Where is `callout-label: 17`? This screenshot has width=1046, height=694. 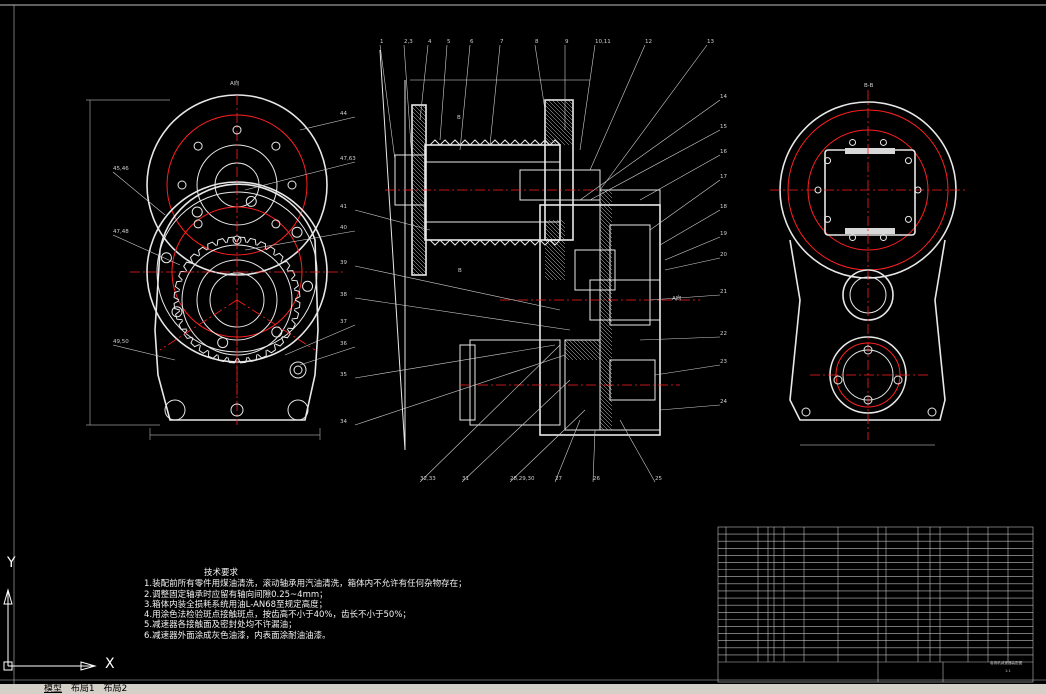
callout-label: 17 is located at coordinates (723, 177).